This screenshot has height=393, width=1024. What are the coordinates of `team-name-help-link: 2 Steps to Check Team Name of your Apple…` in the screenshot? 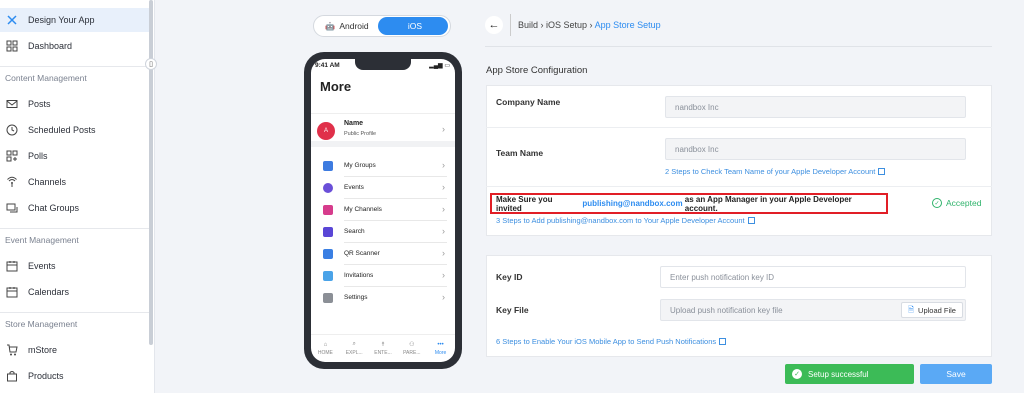 It's located at (775, 171).